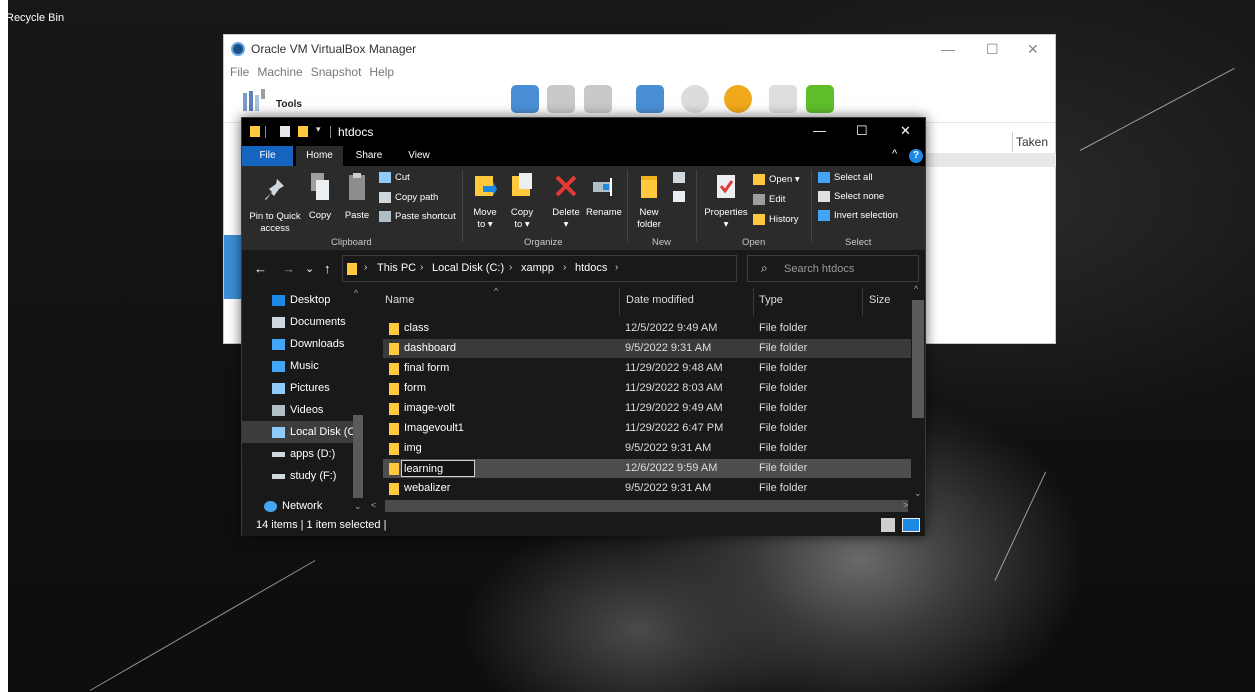  Describe the element at coordinates (254, 101) in the screenshot. I see `tools-icon` at that location.